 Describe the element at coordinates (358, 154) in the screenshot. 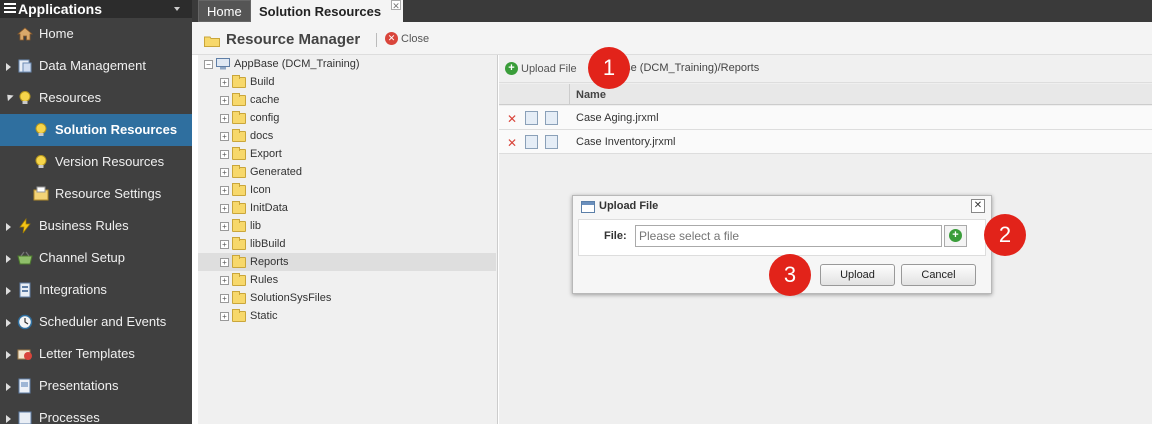

I see `tree-node: + Export` at that location.